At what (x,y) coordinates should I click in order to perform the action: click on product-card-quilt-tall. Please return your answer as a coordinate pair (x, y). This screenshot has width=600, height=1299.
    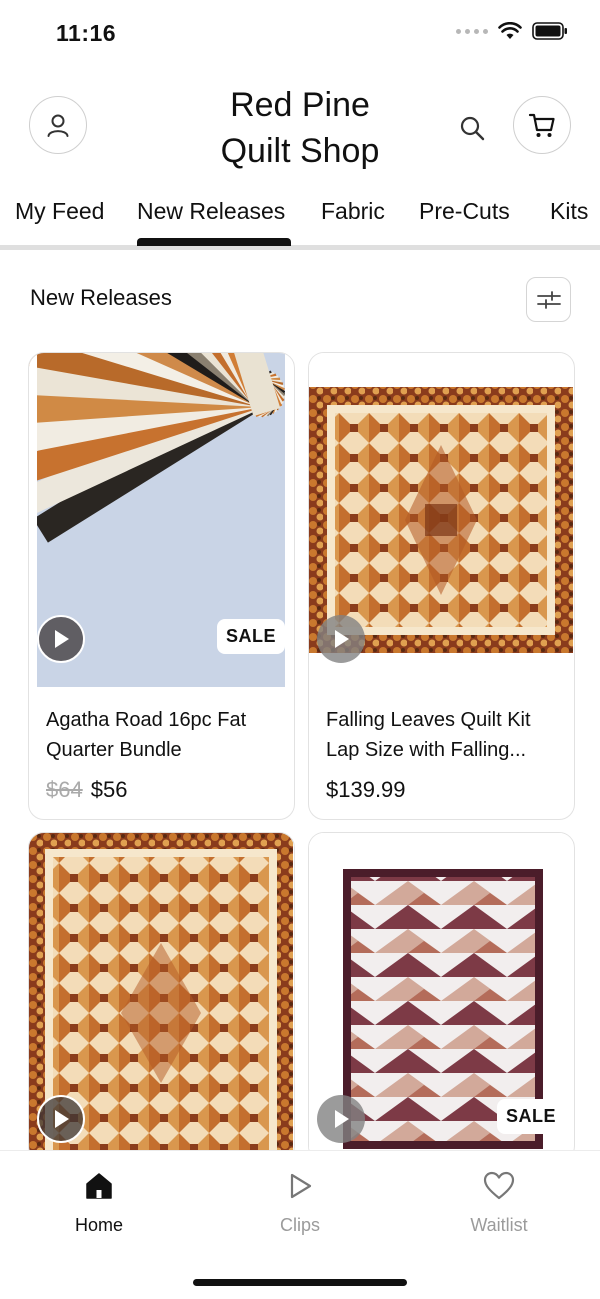
    Looking at the image, I should click on (161, 997).